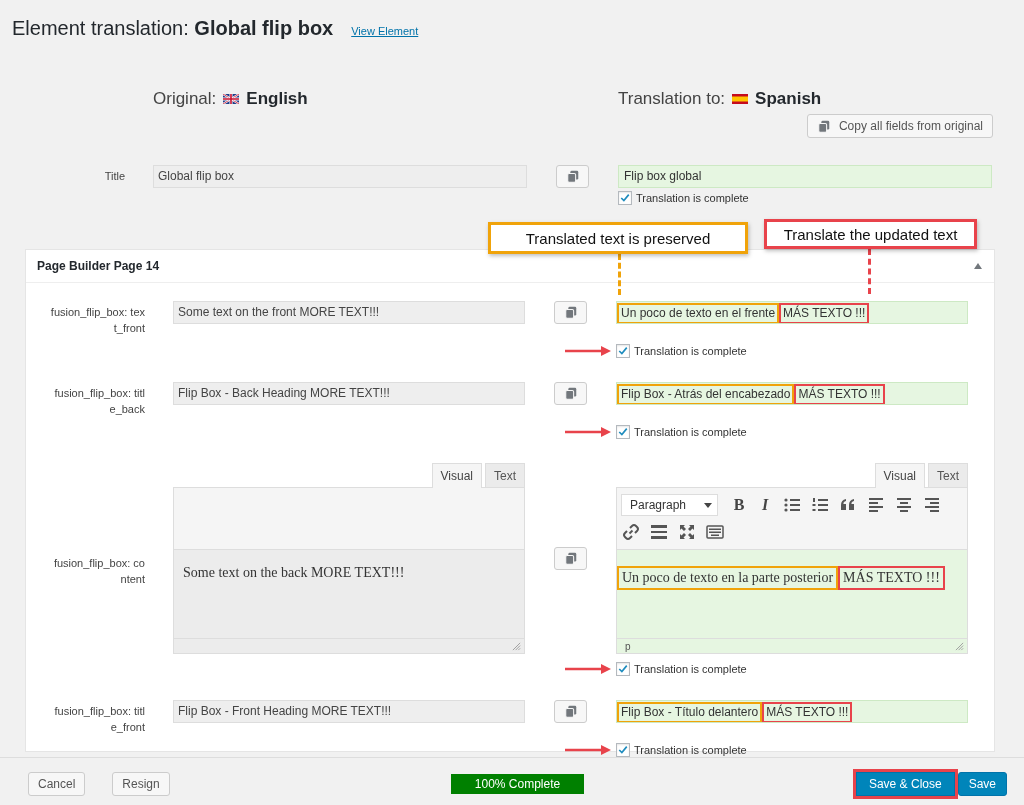 The height and width of the screenshot is (805, 1024). Describe the element at coordinates (820, 505) in the screenshot. I see `numbered-list-icon` at that location.